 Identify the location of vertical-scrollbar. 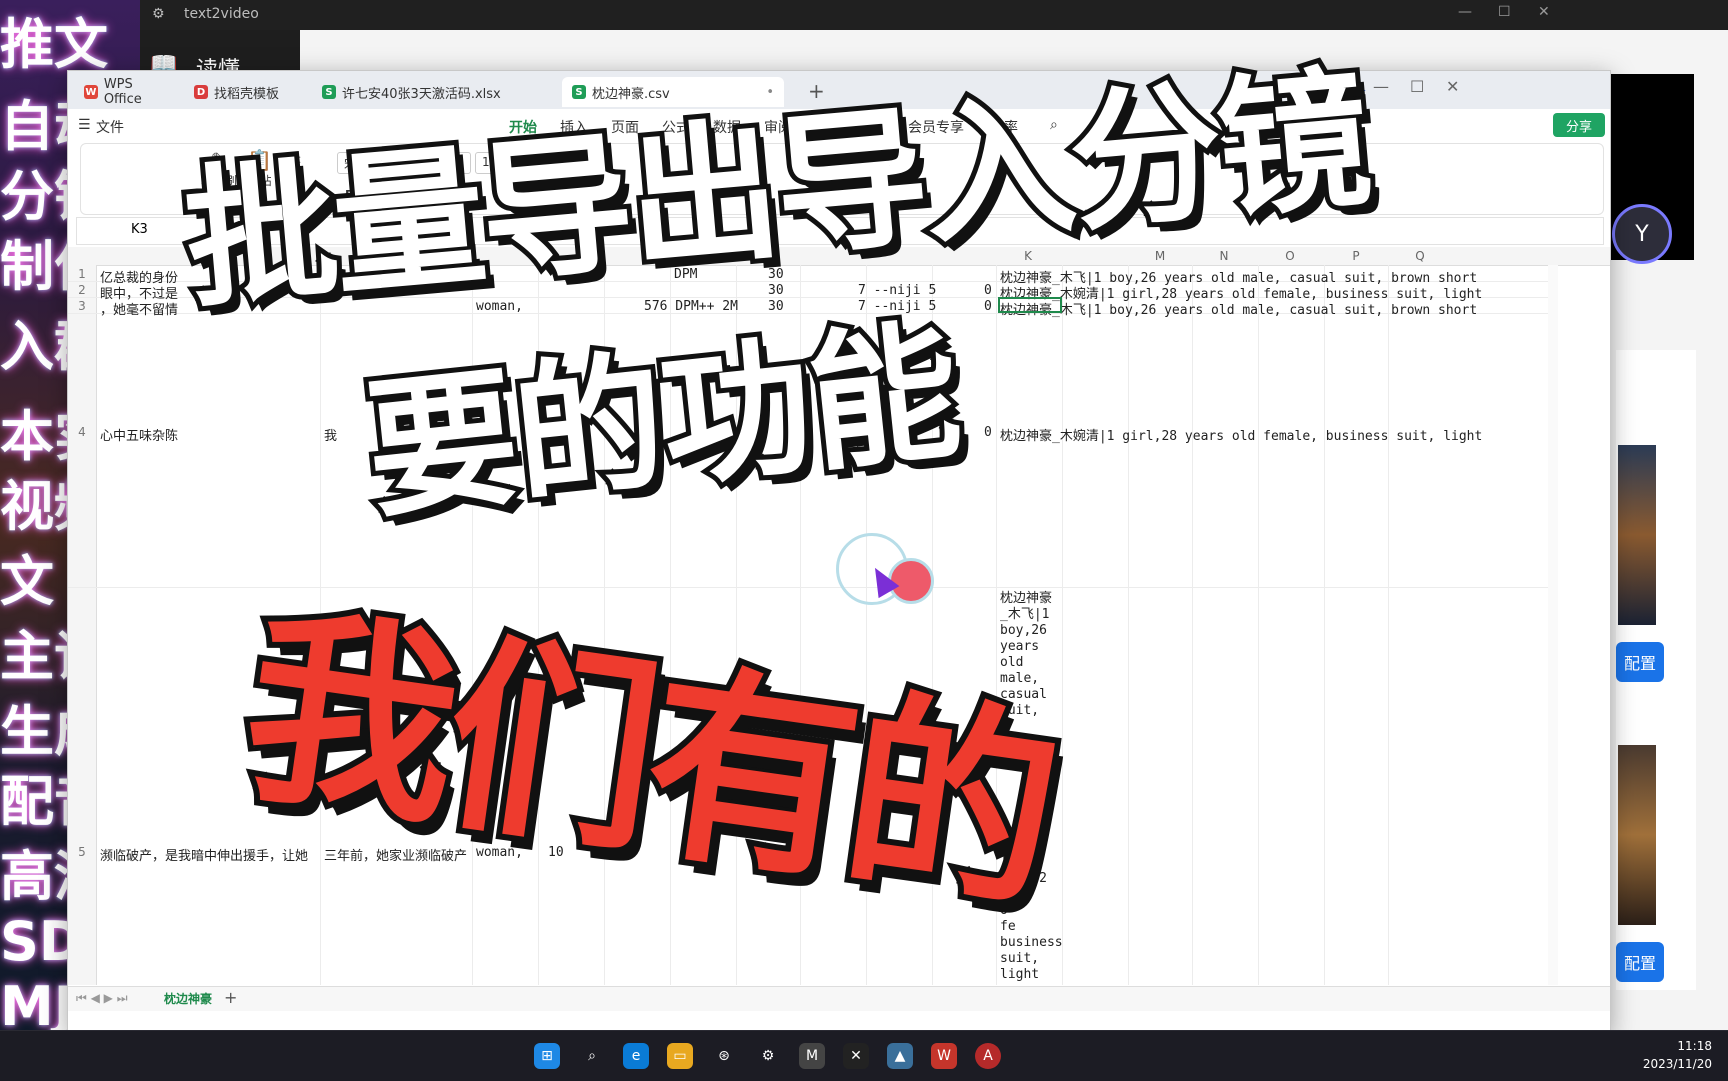
(1553, 625).